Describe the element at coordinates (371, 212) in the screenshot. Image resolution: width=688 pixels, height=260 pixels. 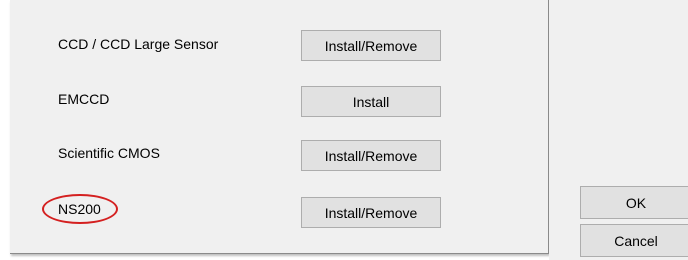
I see `install-remove-button-ns200: Install/Remove` at that location.